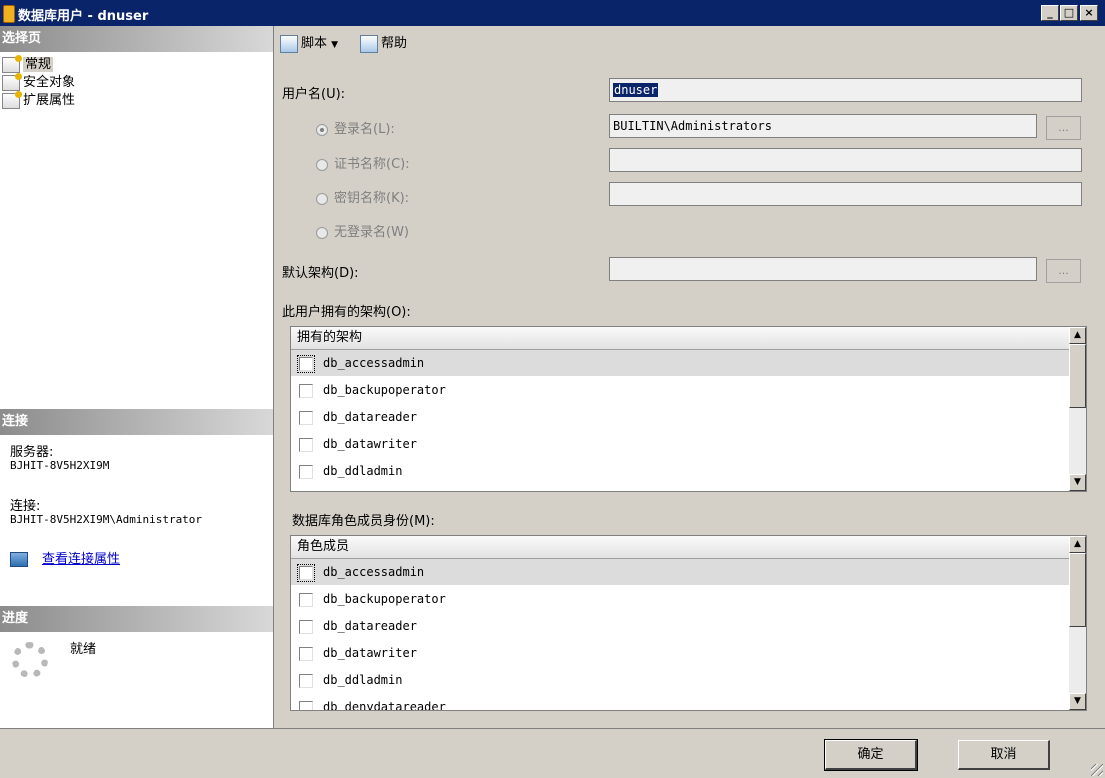 The image size is (1105, 778). What do you see at coordinates (83, 16) in the screenshot?
I see `window-title: 数据库用户 - dnuser` at bounding box center [83, 16].